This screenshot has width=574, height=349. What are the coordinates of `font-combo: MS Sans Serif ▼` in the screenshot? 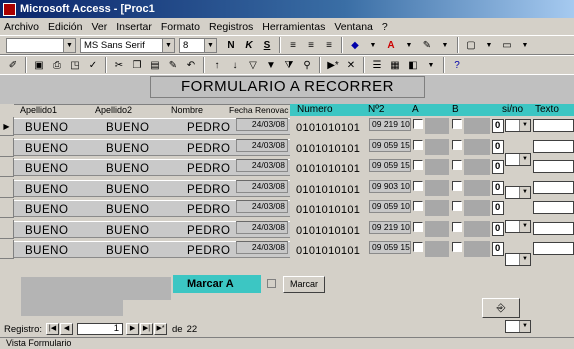 It's located at (127, 45).